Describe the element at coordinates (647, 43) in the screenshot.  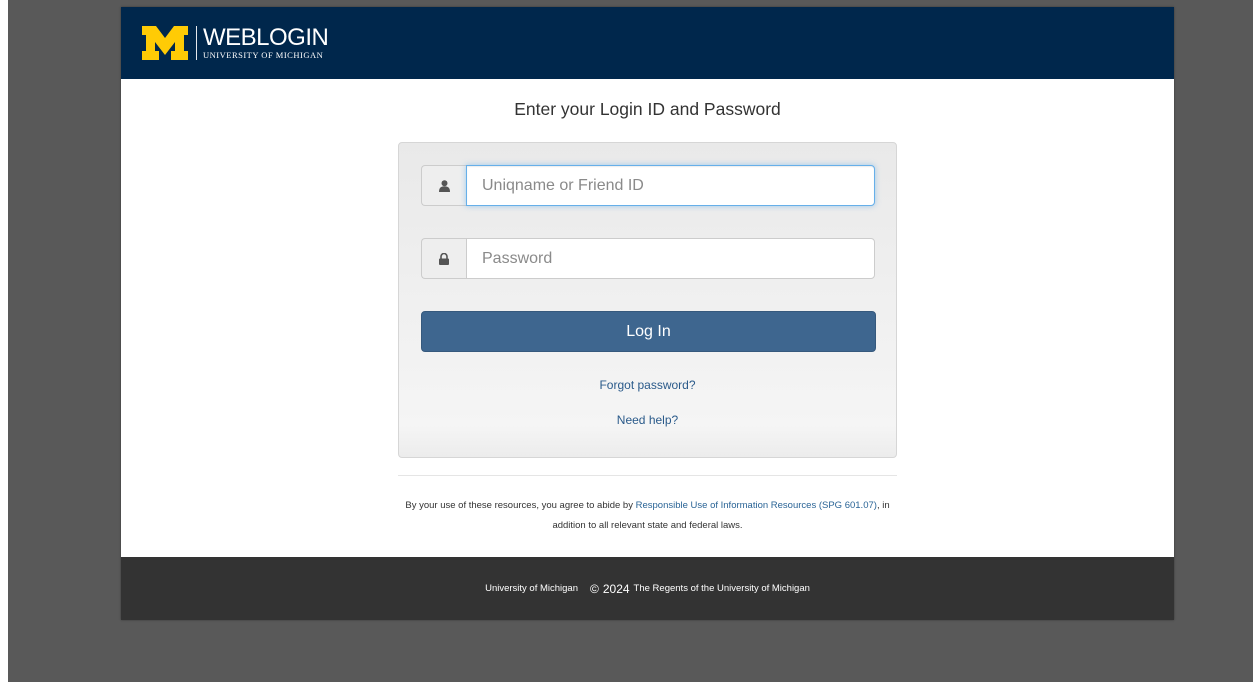
I see `site-header: WEBLOGIN UNIVERSITY OF MICHIGAN` at that location.